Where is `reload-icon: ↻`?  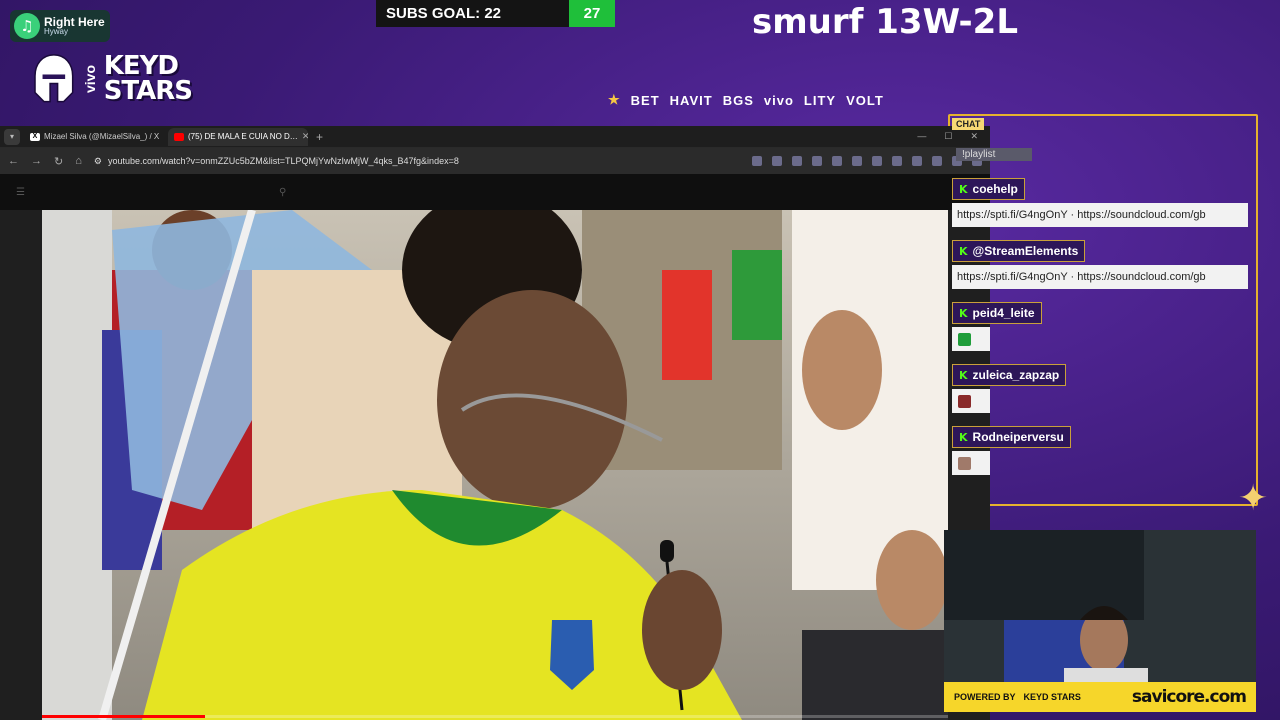 reload-icon: ↻ is located at coordinates (58, 161).